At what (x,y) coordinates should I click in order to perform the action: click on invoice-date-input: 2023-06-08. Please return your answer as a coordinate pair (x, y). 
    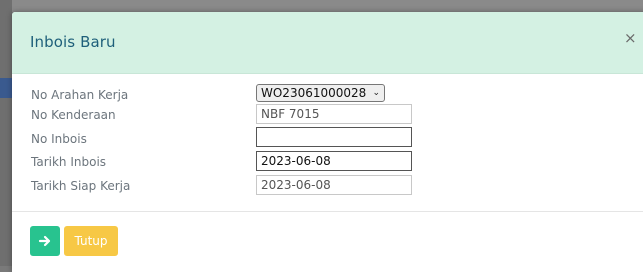
    Looking at the image, I should click on (334, 161).